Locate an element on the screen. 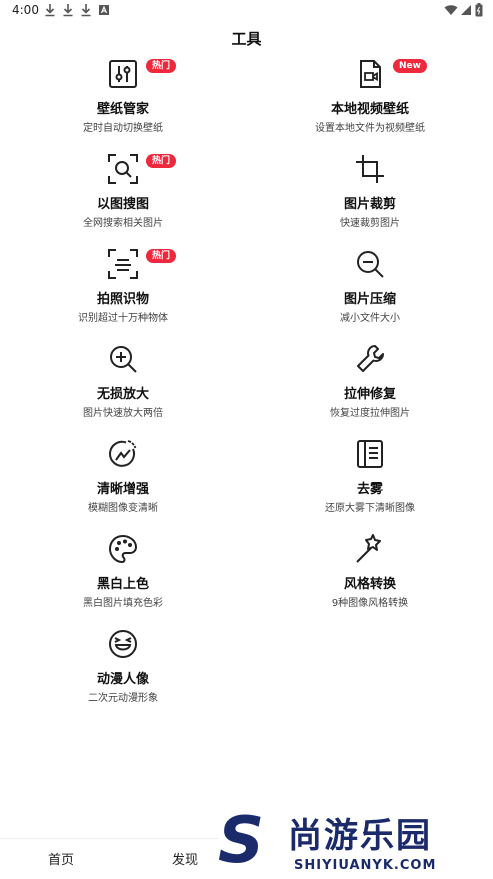 This screenshot has width=493, height=879. tool-object-recognition: 热门 拍照识物 识别超过十万种物体 is located at coordinates (123, 292).